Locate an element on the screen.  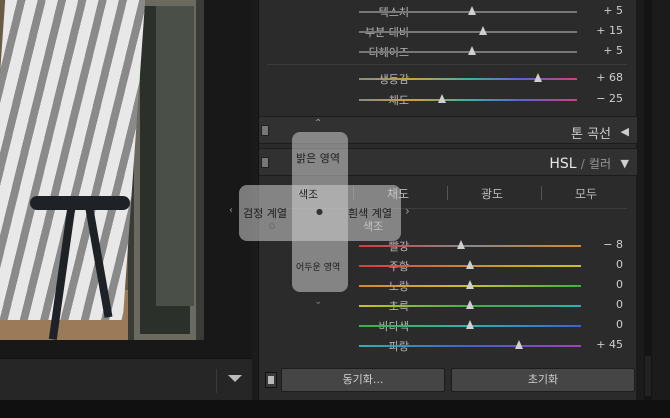
hue-slider-row: 초록0 is located at coordinates (448, 306).